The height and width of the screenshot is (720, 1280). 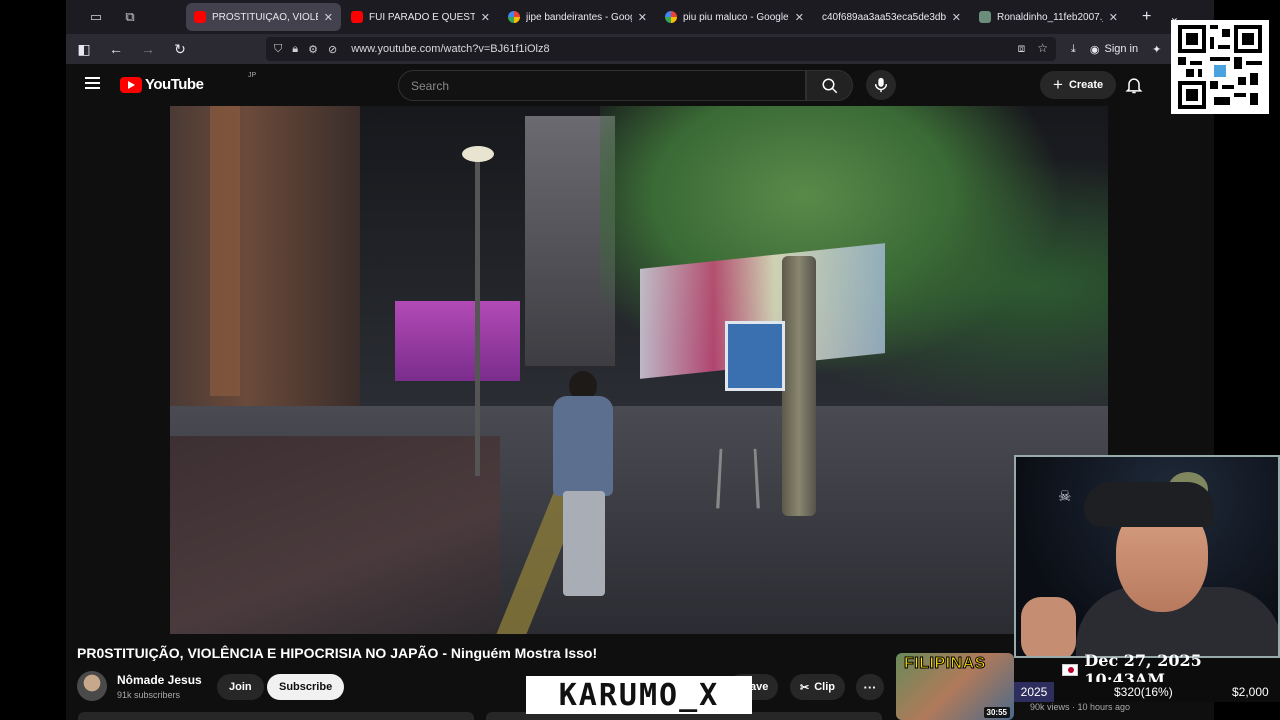 I want to click on related-thumb-text: FILIPINAS, so click(x=945, y=664).